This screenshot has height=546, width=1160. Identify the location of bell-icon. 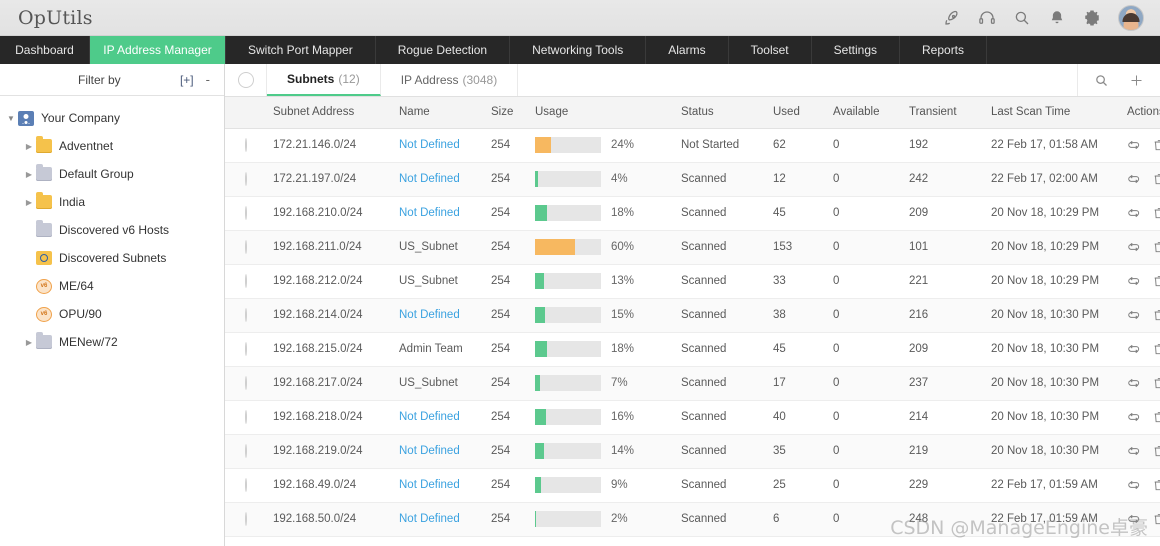
(1057, 18).